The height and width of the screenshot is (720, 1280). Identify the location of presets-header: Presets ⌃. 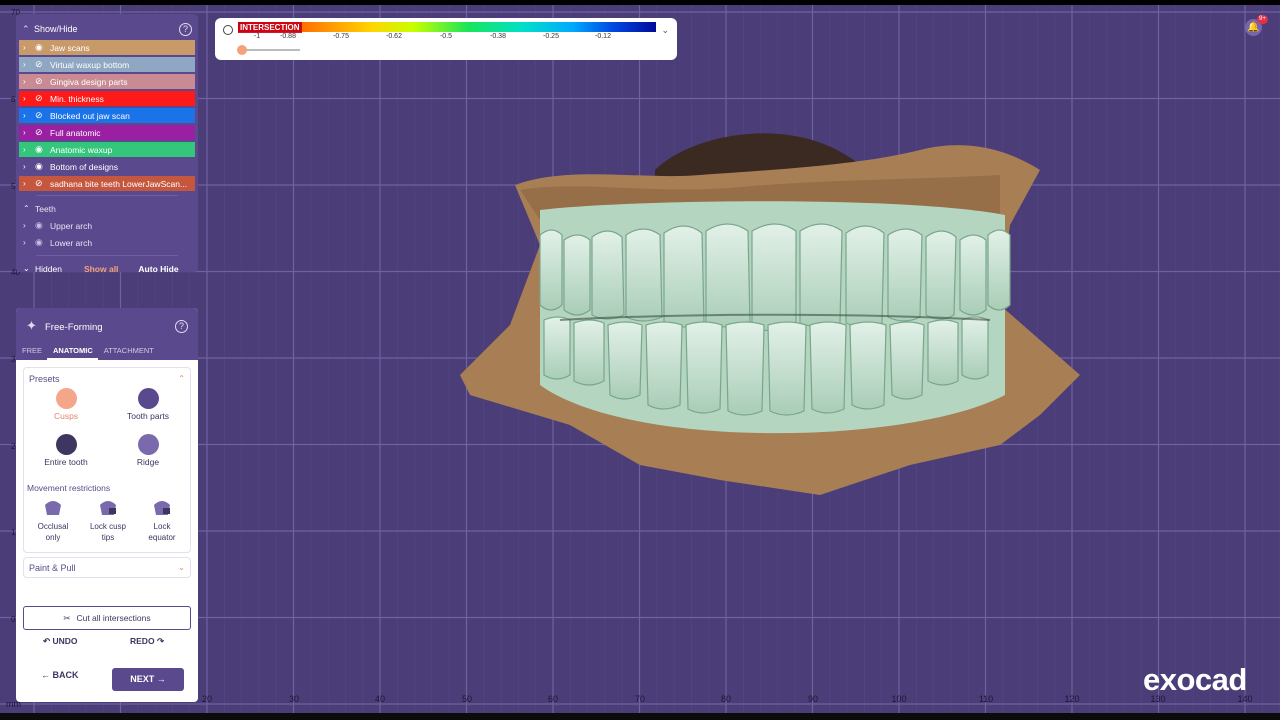
(107, 376).